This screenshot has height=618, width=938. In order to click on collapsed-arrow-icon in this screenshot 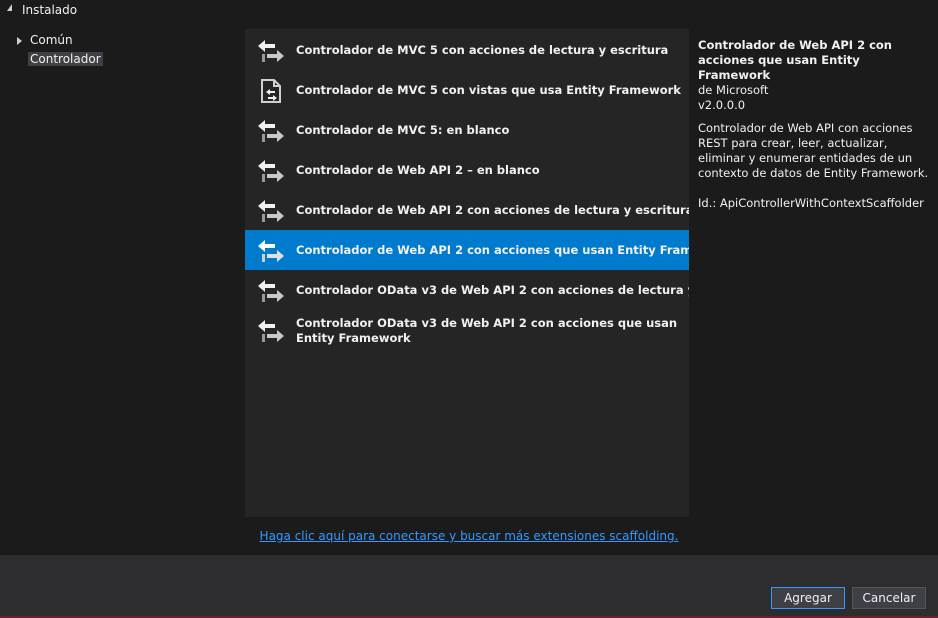, I will do `click(19, 41)`.